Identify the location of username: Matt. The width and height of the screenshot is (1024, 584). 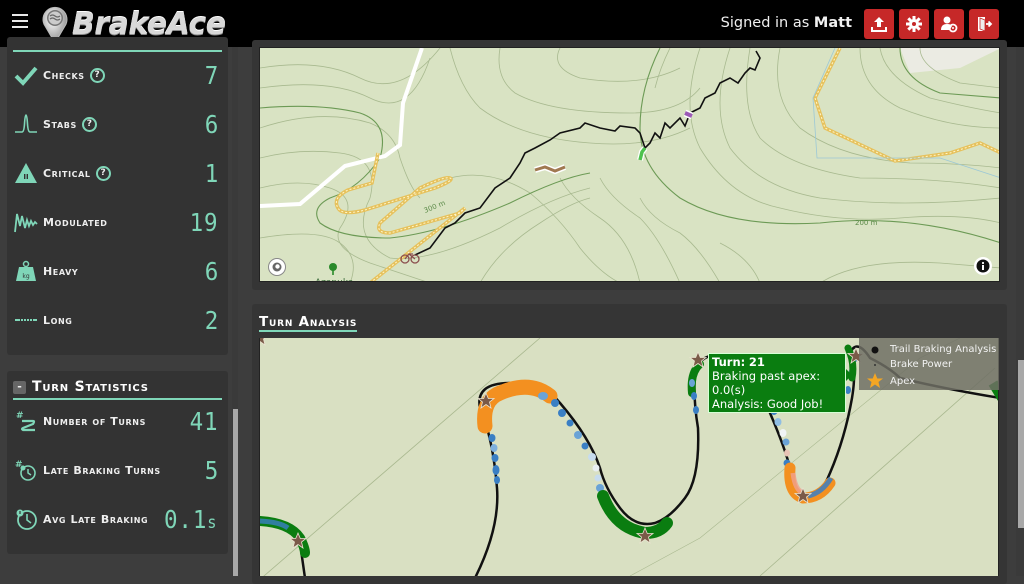
(832, 23).